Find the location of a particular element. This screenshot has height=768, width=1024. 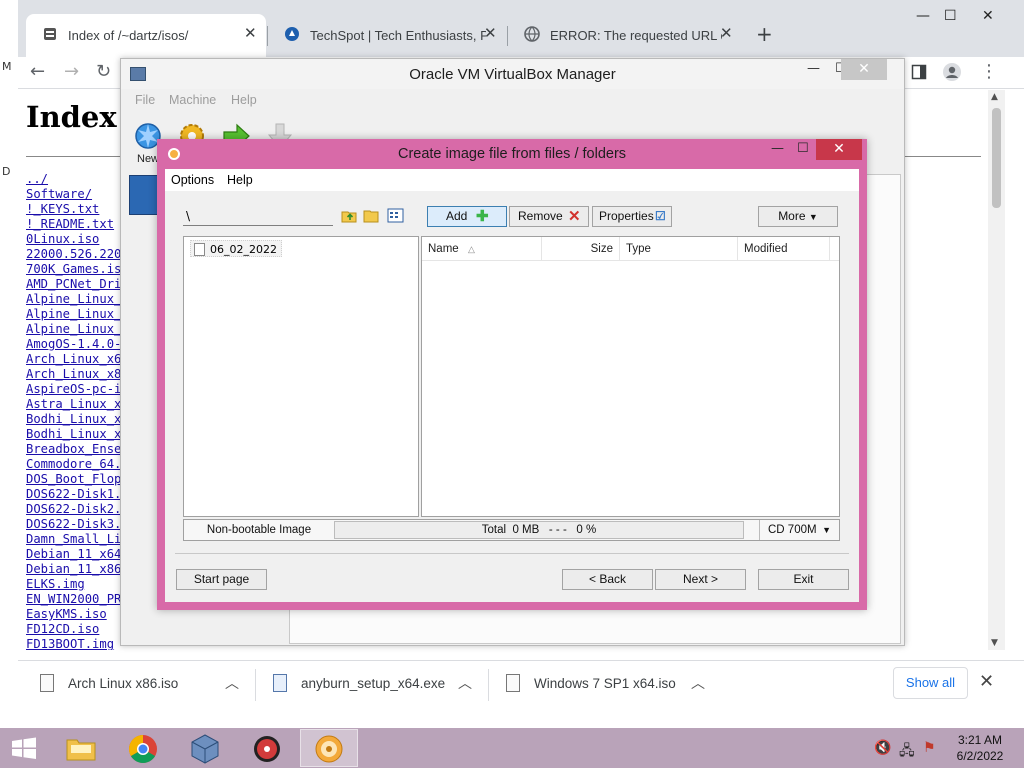

menu-file: File is located at coordinates (145, 100).